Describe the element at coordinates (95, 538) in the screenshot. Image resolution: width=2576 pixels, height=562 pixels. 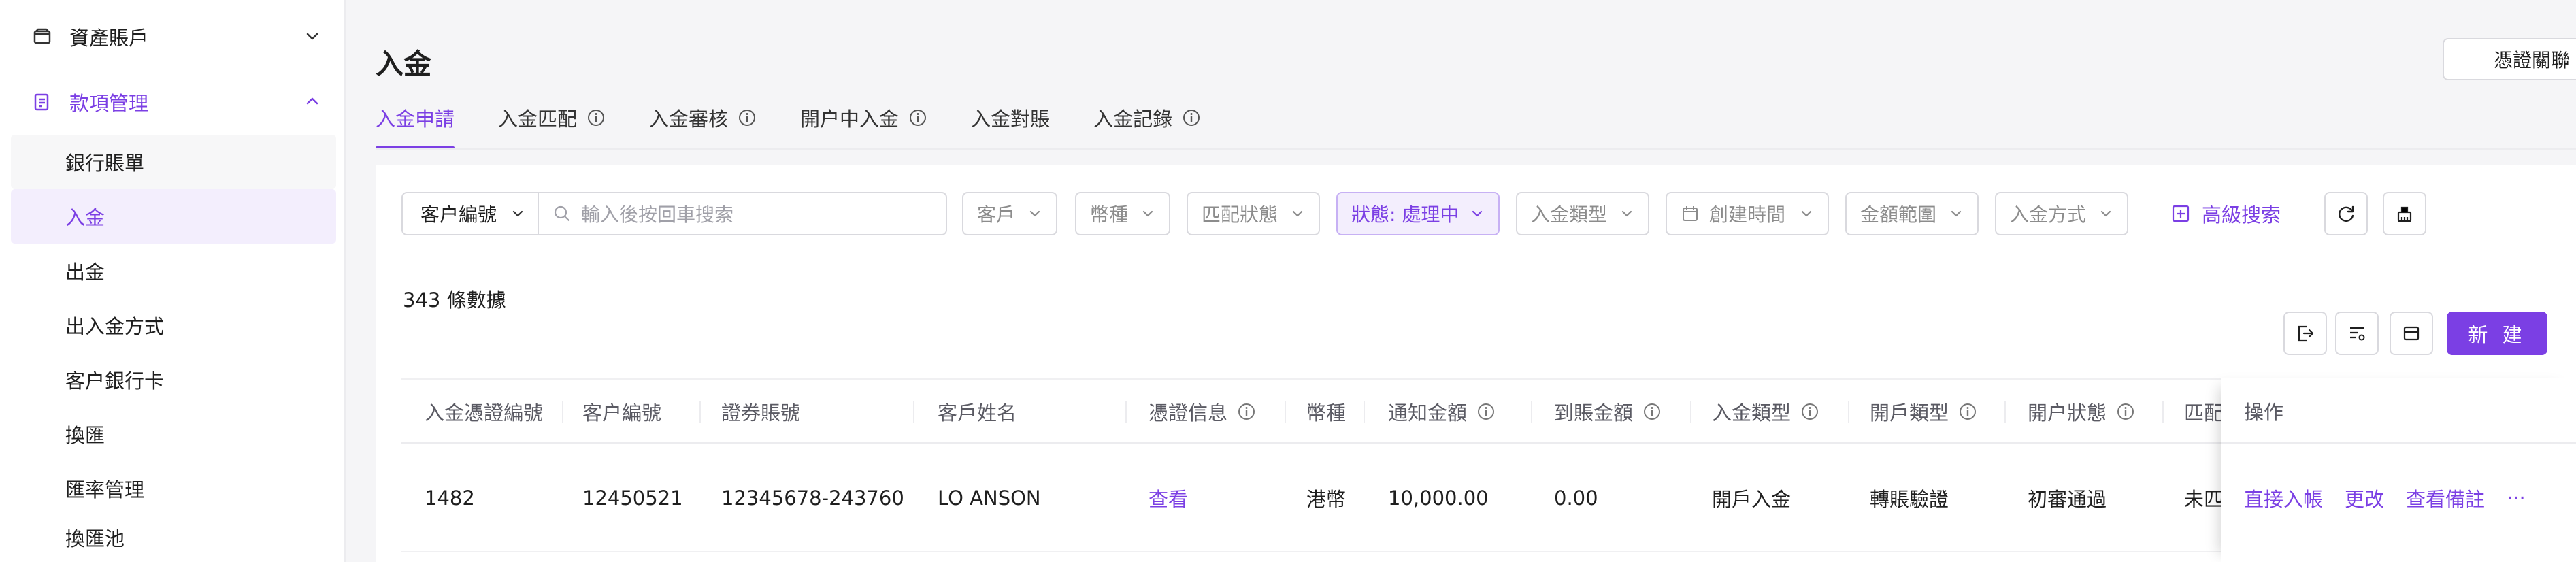
I see `sidebar-item-label: 換匯池` at that location.